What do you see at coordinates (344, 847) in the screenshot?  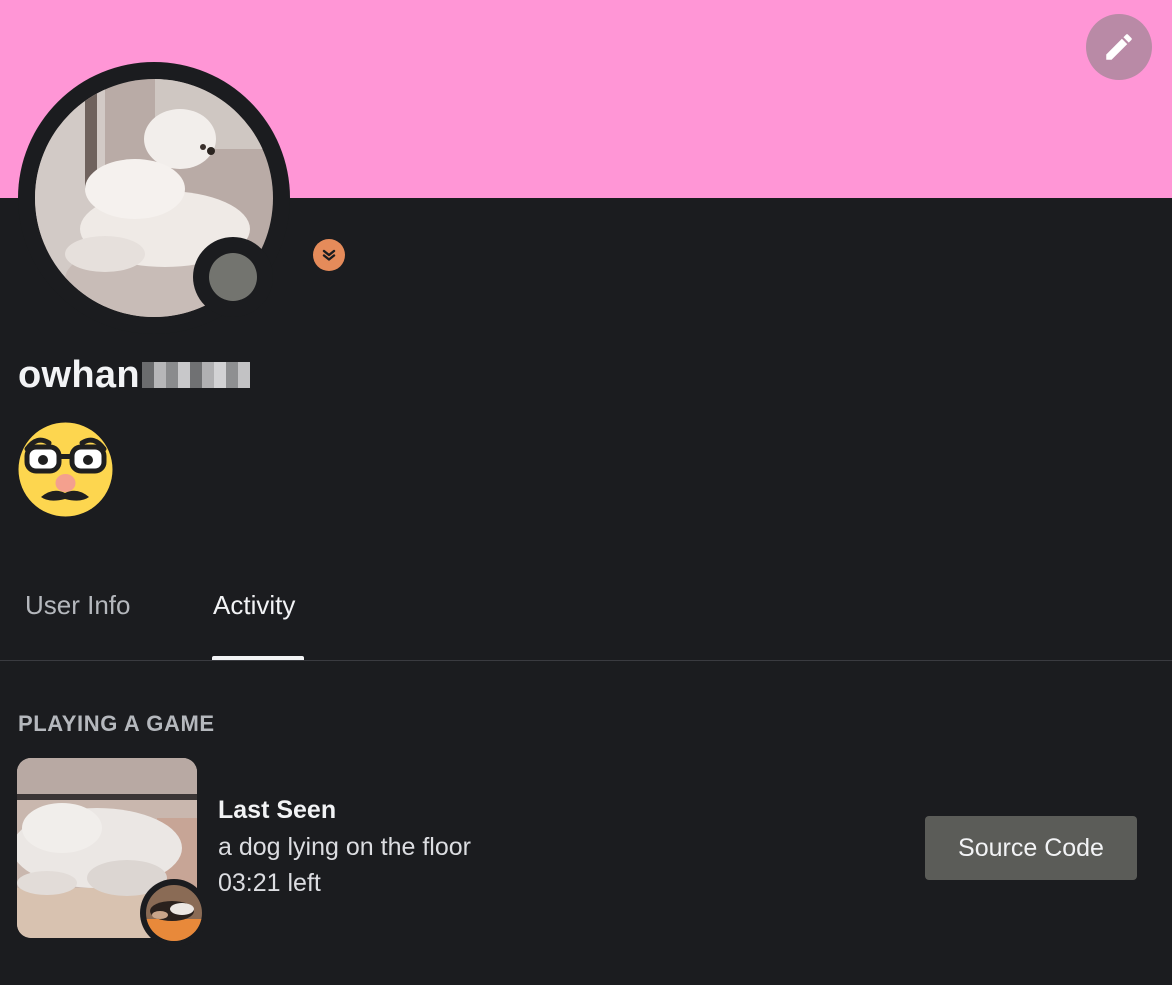 I see `activity-details: a dog lying on the floor` at bounding box center [344, 847].